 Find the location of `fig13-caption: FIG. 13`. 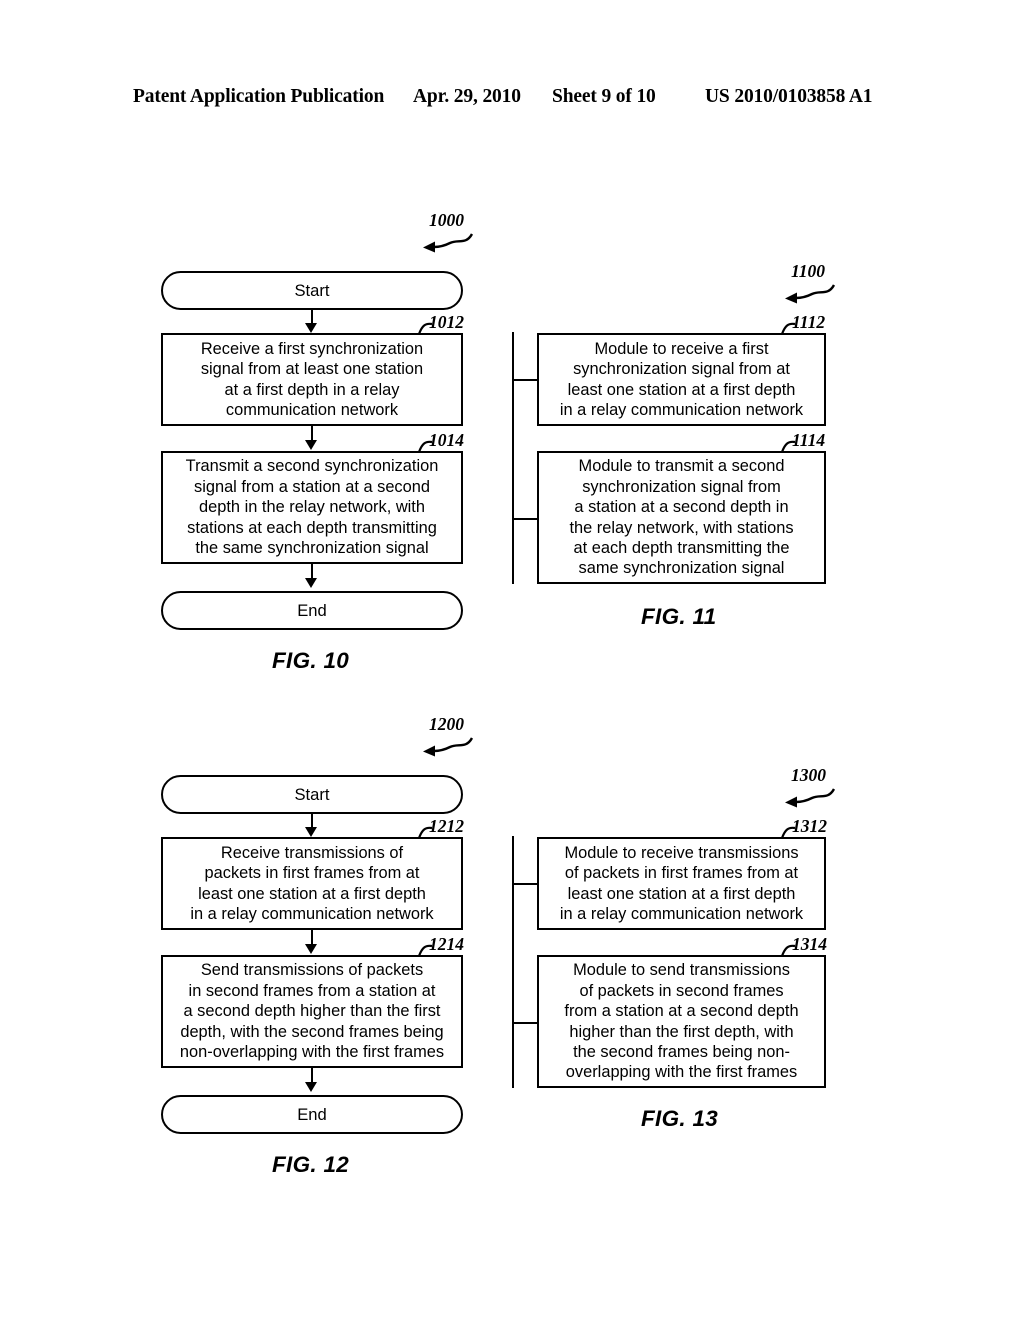

fig13-caption: FIG. 13 is located at coordinates (680, 1118).